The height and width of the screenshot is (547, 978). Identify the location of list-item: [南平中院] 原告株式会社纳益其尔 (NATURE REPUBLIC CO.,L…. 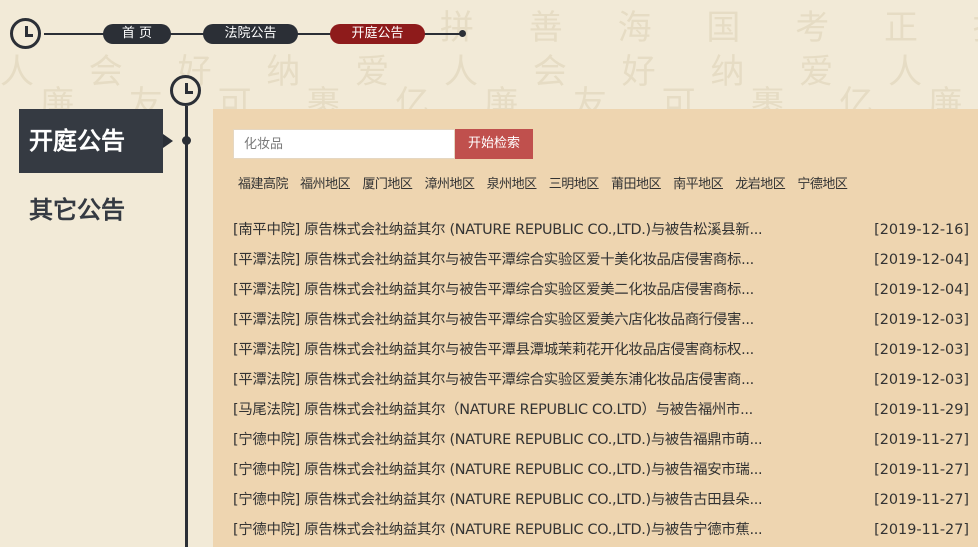
(603, 230).